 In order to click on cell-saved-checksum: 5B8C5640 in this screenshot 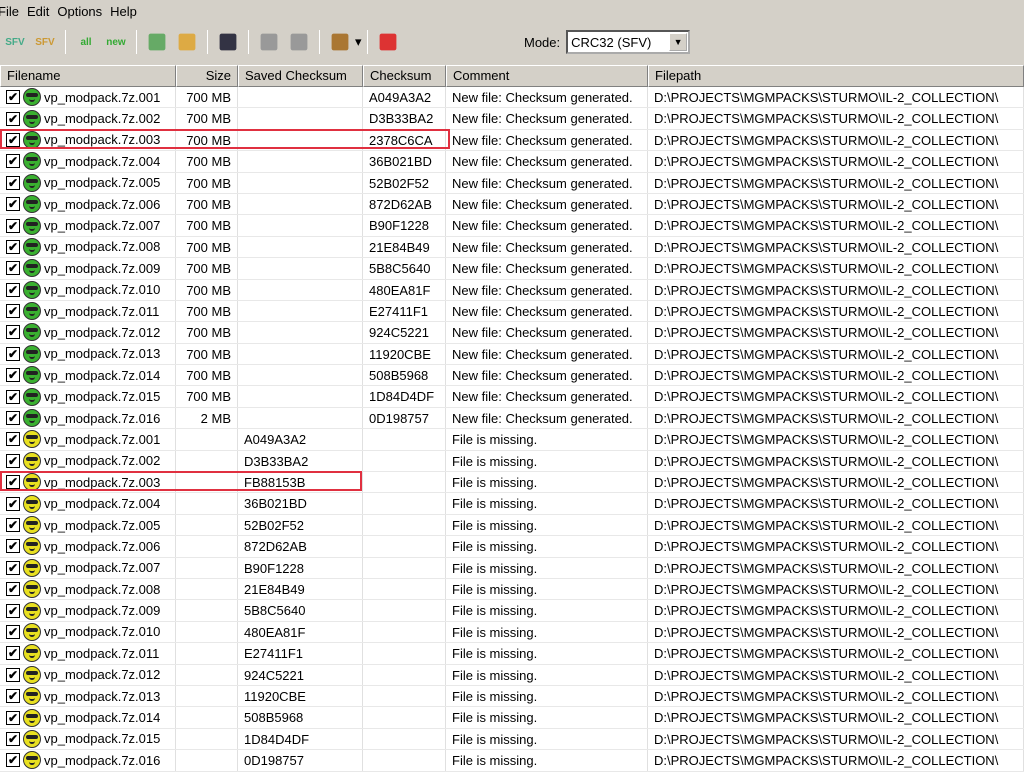, I will do `click(300, 610)`.